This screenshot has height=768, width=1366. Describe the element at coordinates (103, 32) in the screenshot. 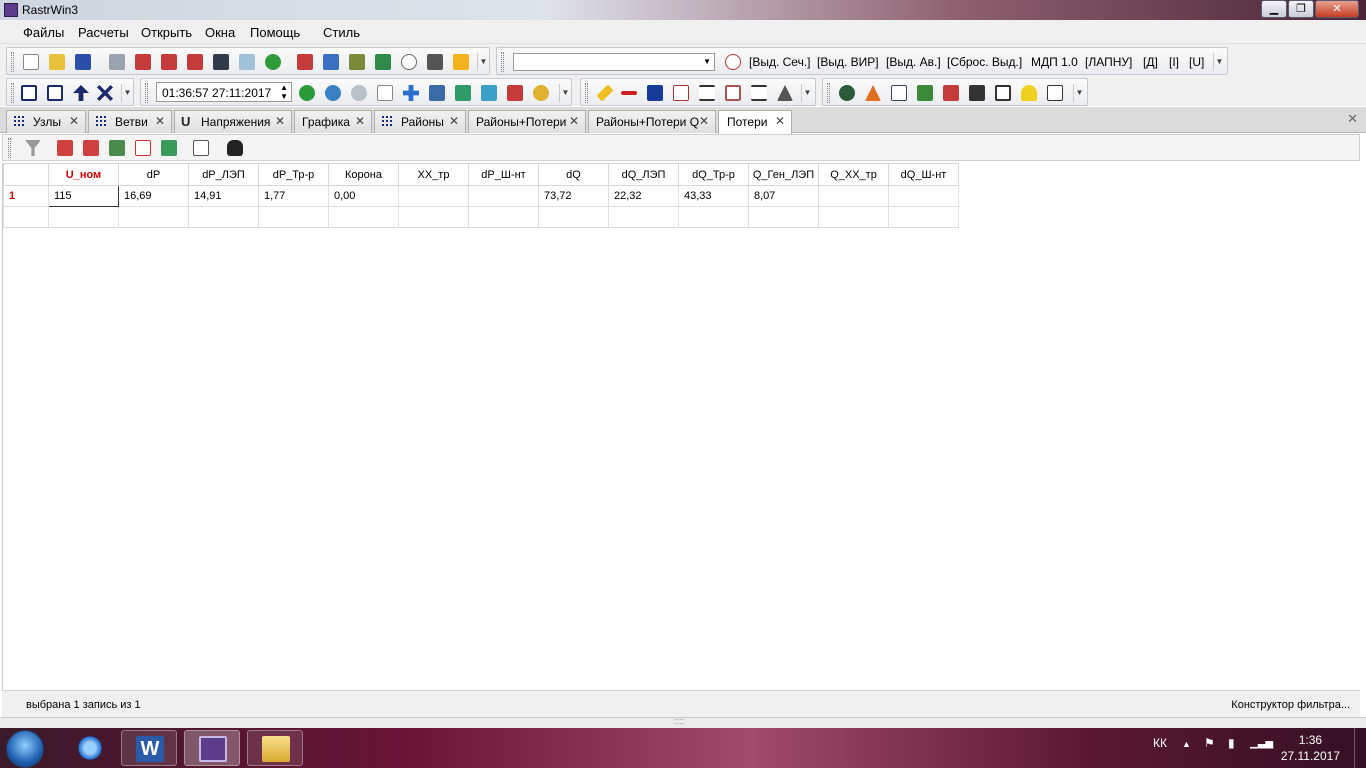

I see `menu-calculations: Расчеты` at that location.